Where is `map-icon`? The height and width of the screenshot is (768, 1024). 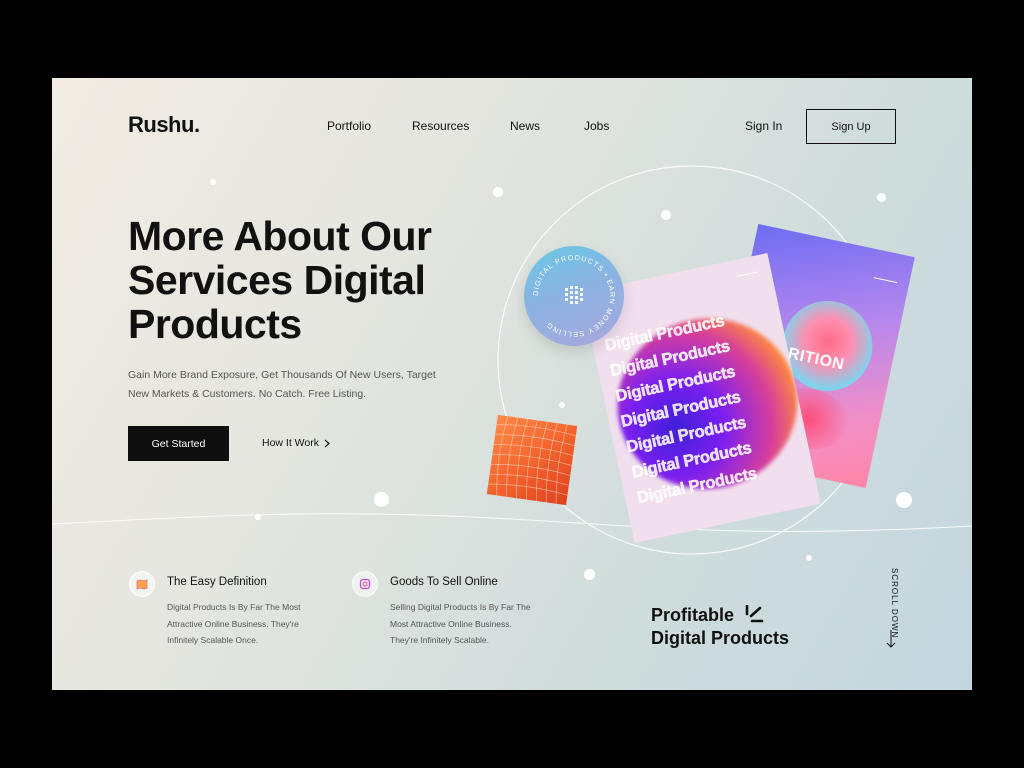 map-icon is located at coordinates (142, 584).